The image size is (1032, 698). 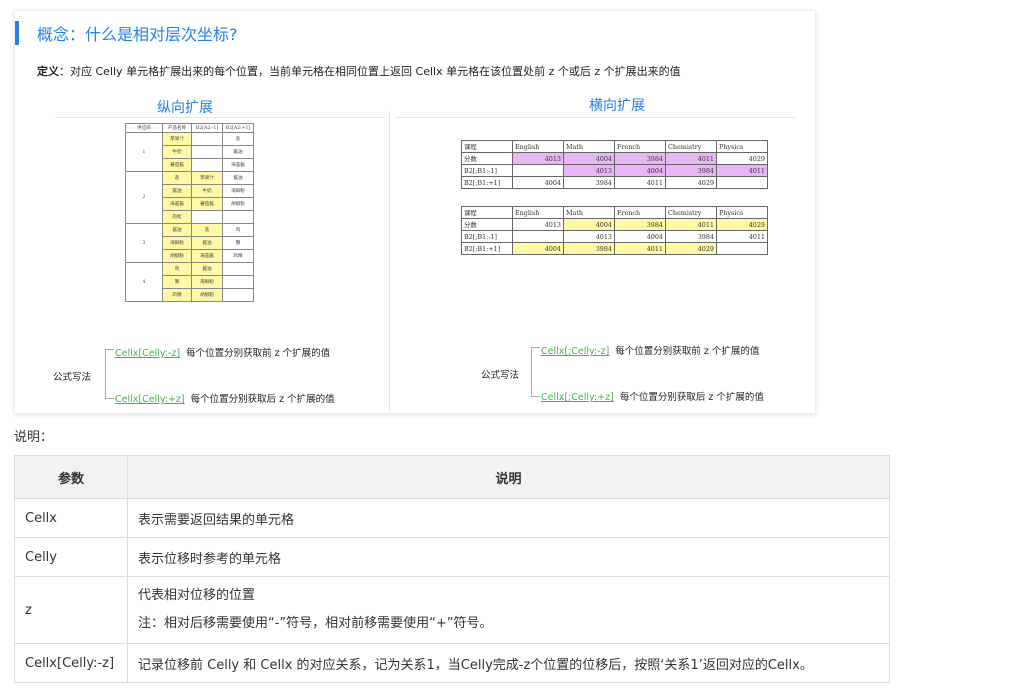 What do you see at coordinates (177, 295) in the screenshot?
I see `vertical-table-cell: 鸡精` at bounding box center [177, 295].